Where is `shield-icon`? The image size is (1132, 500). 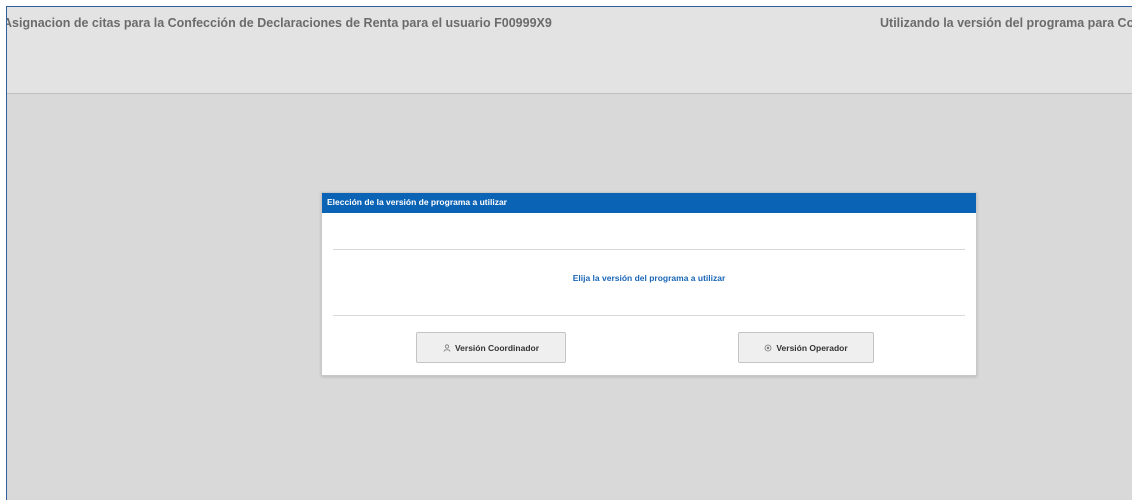
shield-icon is located at coordinates (768, 348).